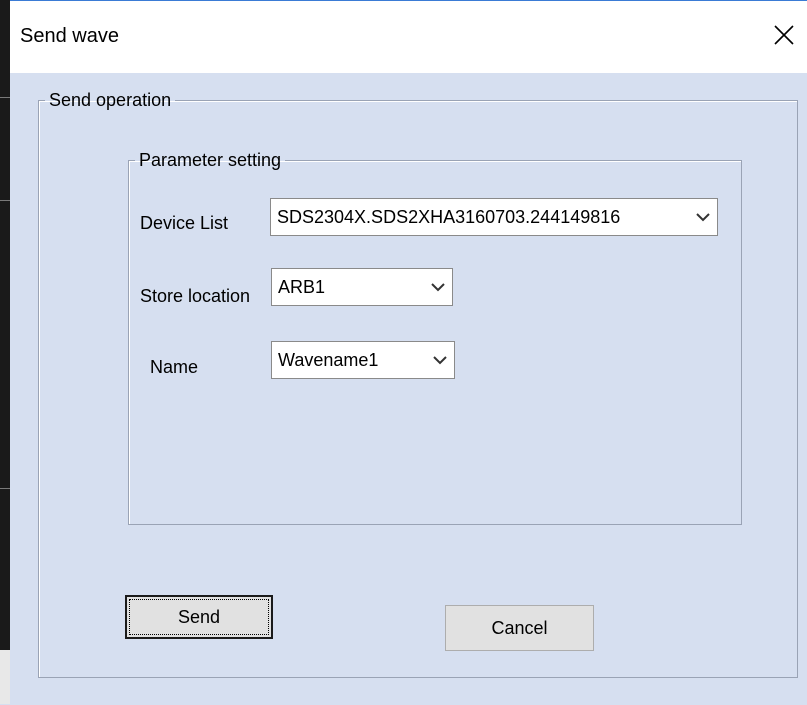 The width and height of the screenshot is (807, 705). I want to click on name-select: Wavename1, so click(363, 360).